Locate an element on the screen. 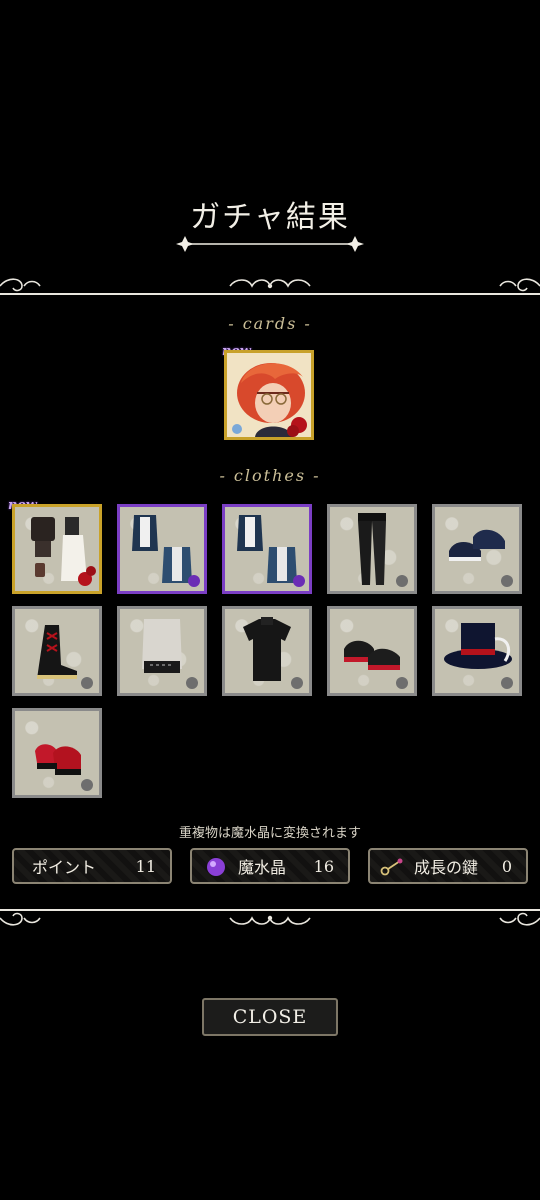  crystal-counter: 魔水晶 16 is located at coordinates (270, 866).